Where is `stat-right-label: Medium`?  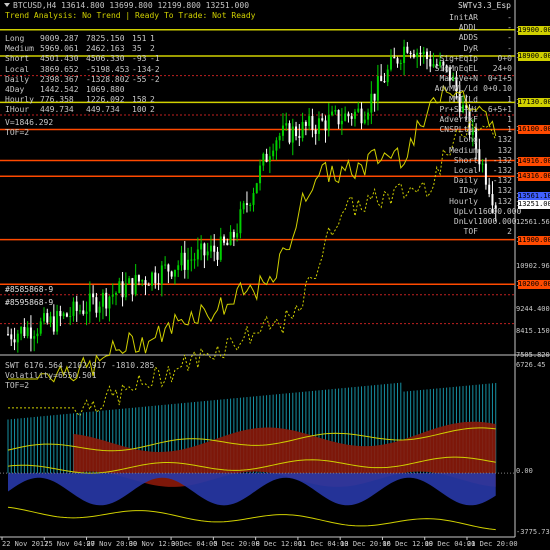
stat-right-label: Medium is located at coordinates (463, 150).